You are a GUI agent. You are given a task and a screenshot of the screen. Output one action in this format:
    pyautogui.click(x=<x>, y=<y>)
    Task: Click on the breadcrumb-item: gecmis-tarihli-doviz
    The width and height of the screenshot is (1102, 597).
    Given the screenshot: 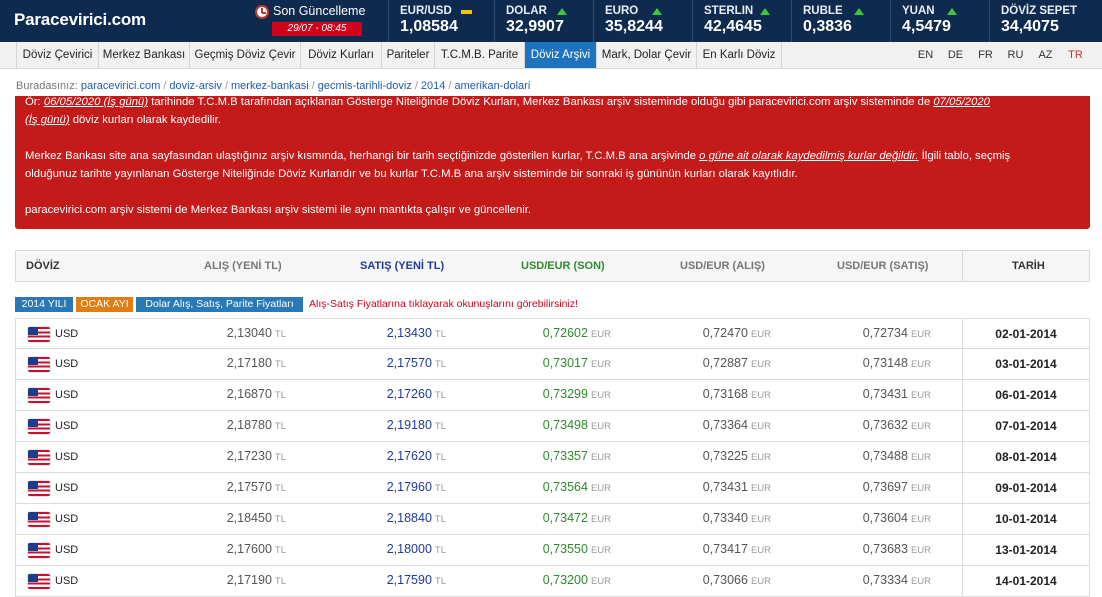 What is the action you would take?
    pyautogui.click(x=365, y=86)
    